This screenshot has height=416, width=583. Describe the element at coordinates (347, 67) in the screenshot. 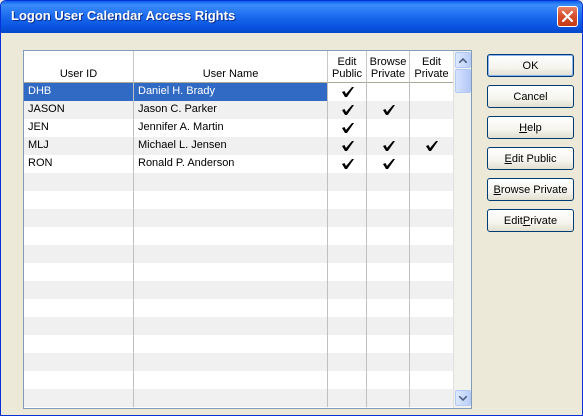

I see `column-header-edit-public: Edit Public` at that location.